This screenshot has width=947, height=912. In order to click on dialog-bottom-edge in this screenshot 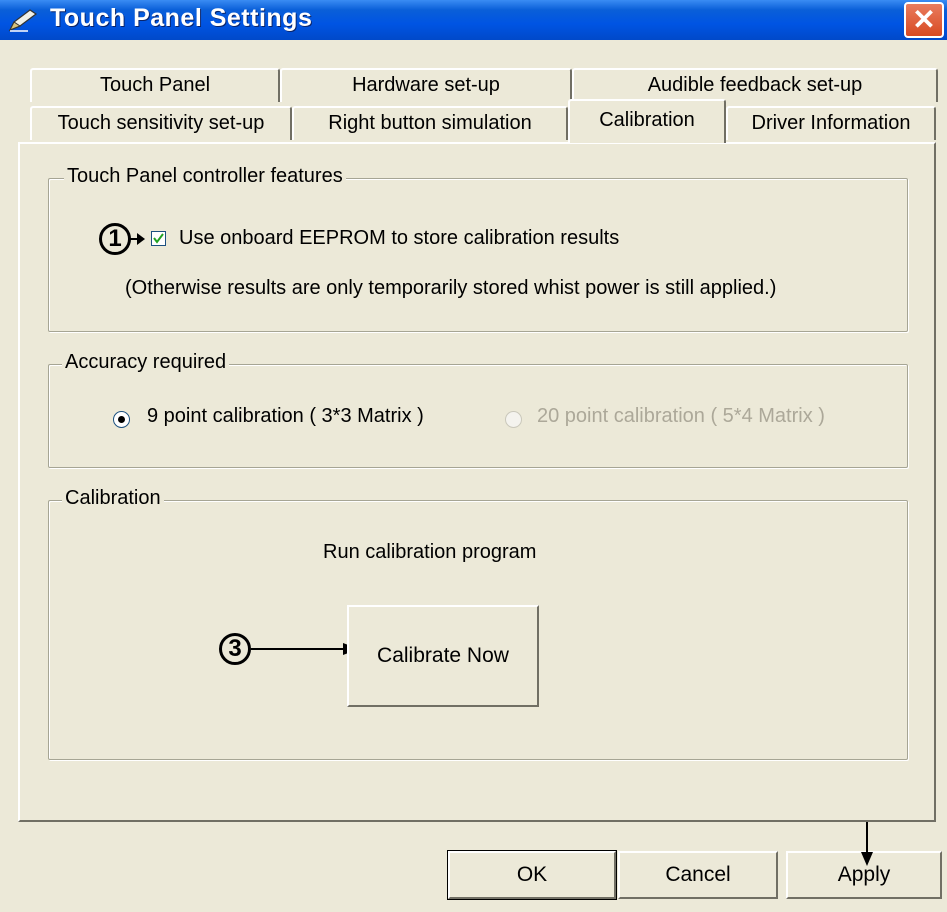, I will do `click(473, 906)`.